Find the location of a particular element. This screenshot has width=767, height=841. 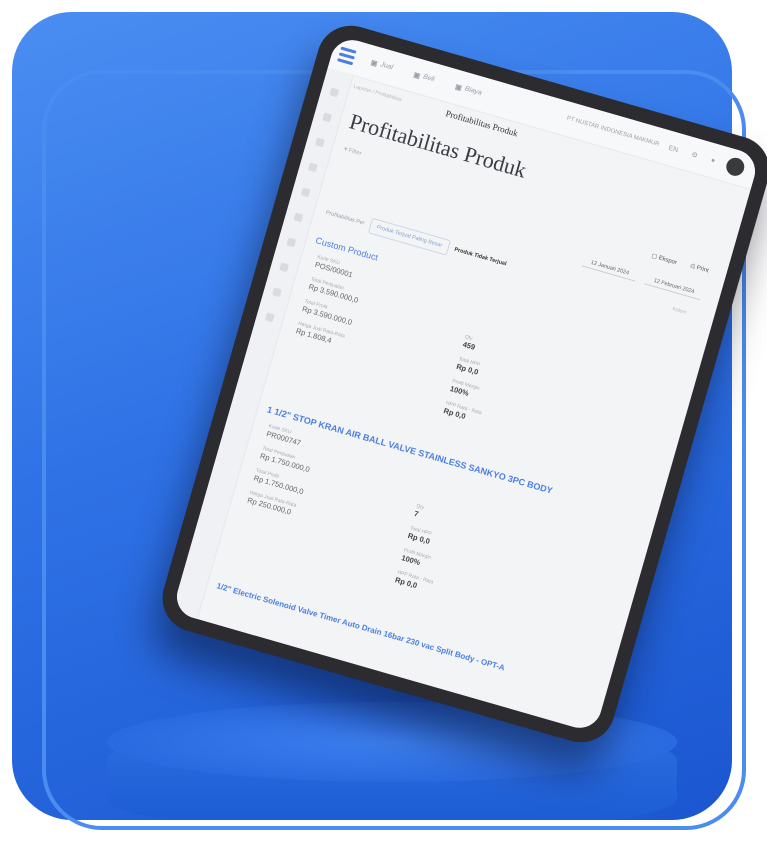

export-button: ▢ Ekspor is located at coordinates (664, 259).